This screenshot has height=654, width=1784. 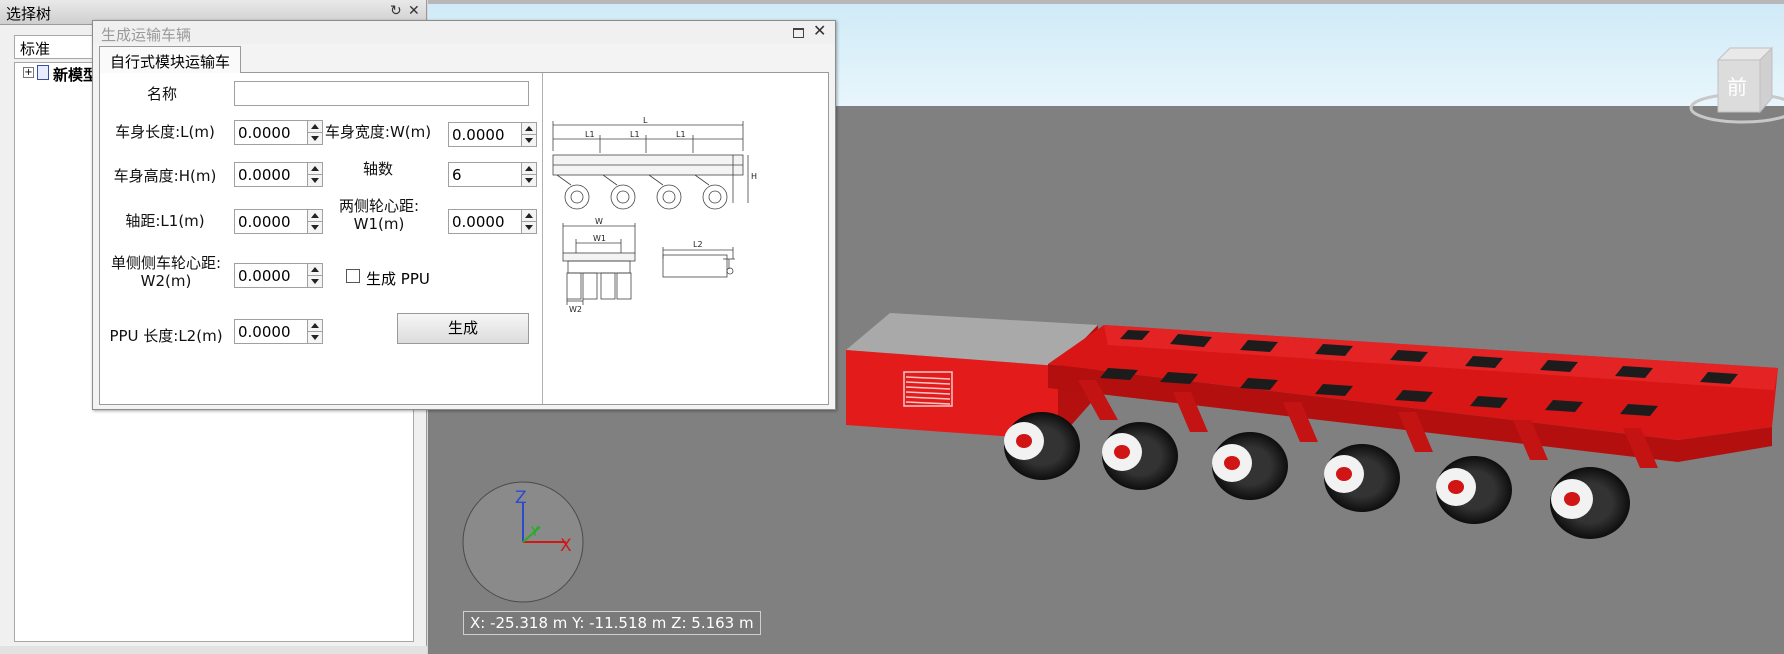 I want to click on body-width-stepper: 0.0000, so click(x=492, y=134).